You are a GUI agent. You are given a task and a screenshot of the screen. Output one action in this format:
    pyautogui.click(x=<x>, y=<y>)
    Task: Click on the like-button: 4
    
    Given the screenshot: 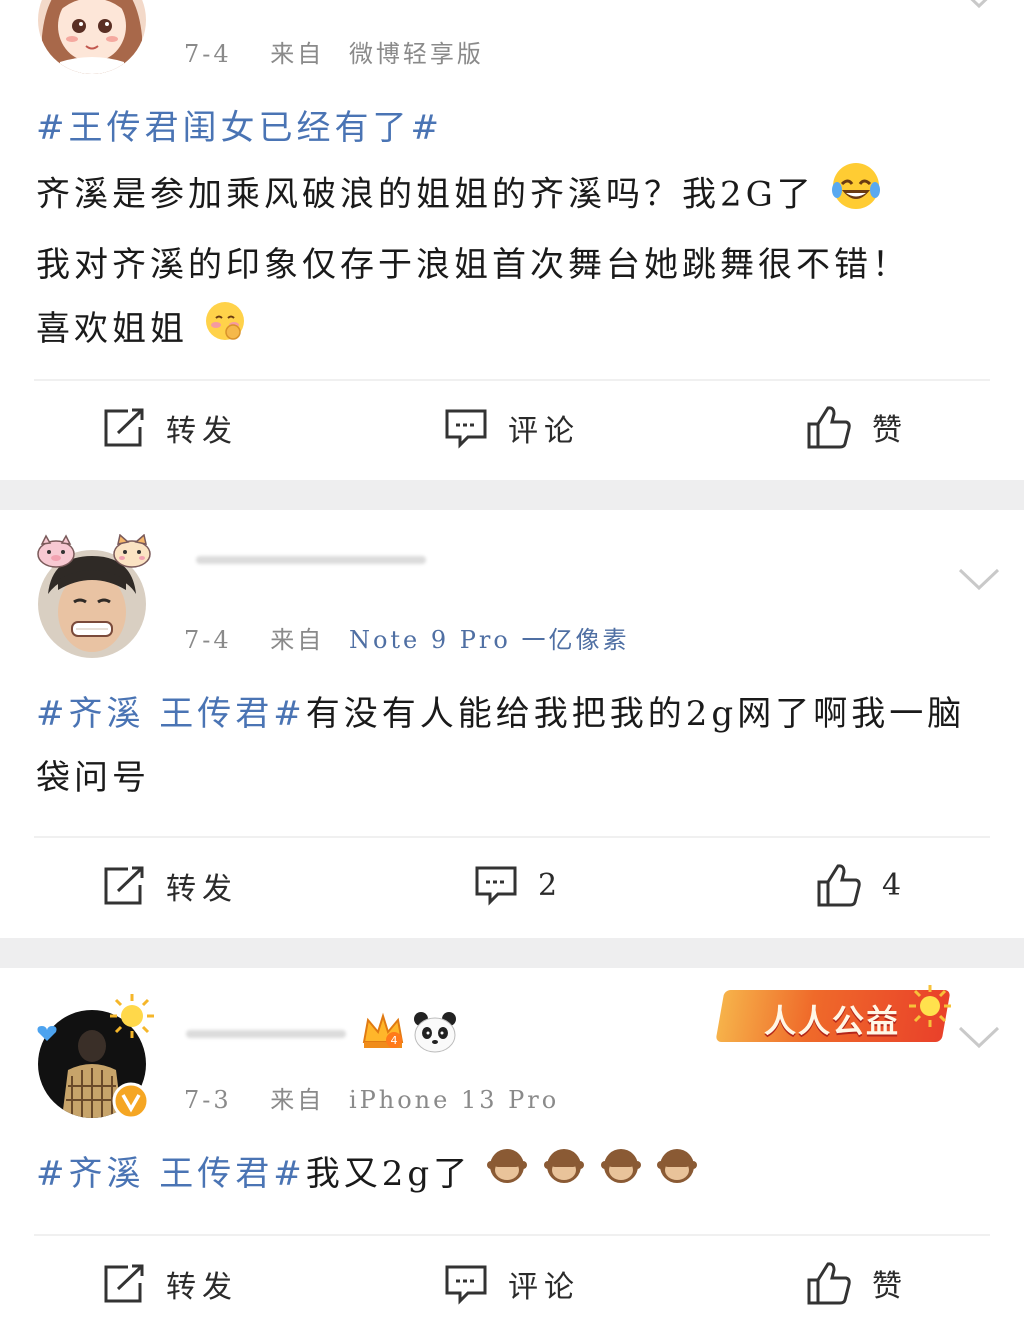 What is the action you would take?
    pyautogui.click(x=861, y=885)
    